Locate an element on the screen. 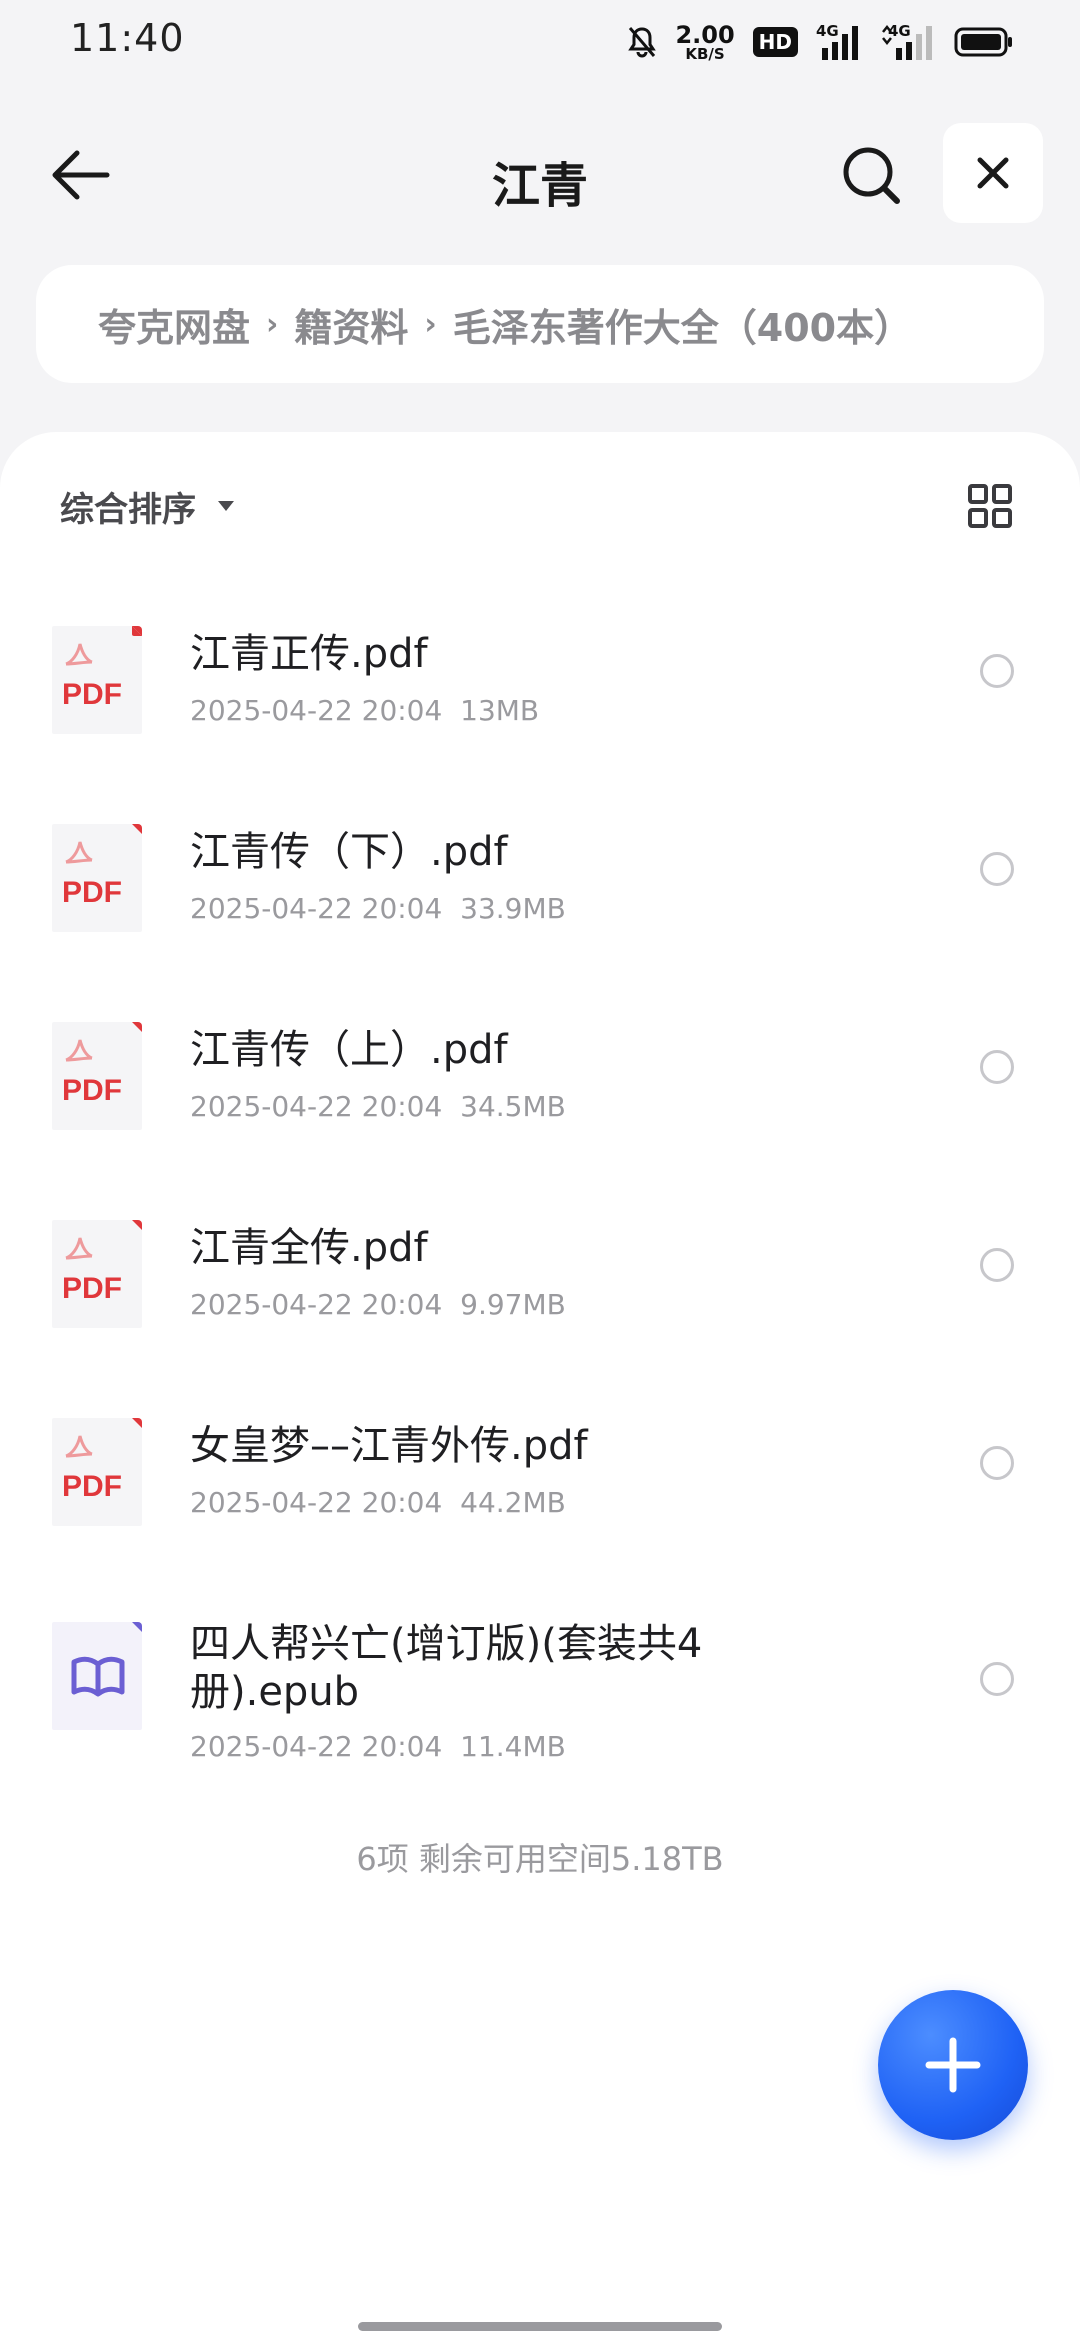 The width and height of the screenshot is (1080, 2340). file-size: 9.97MB is located at coordinates (513, 1304).